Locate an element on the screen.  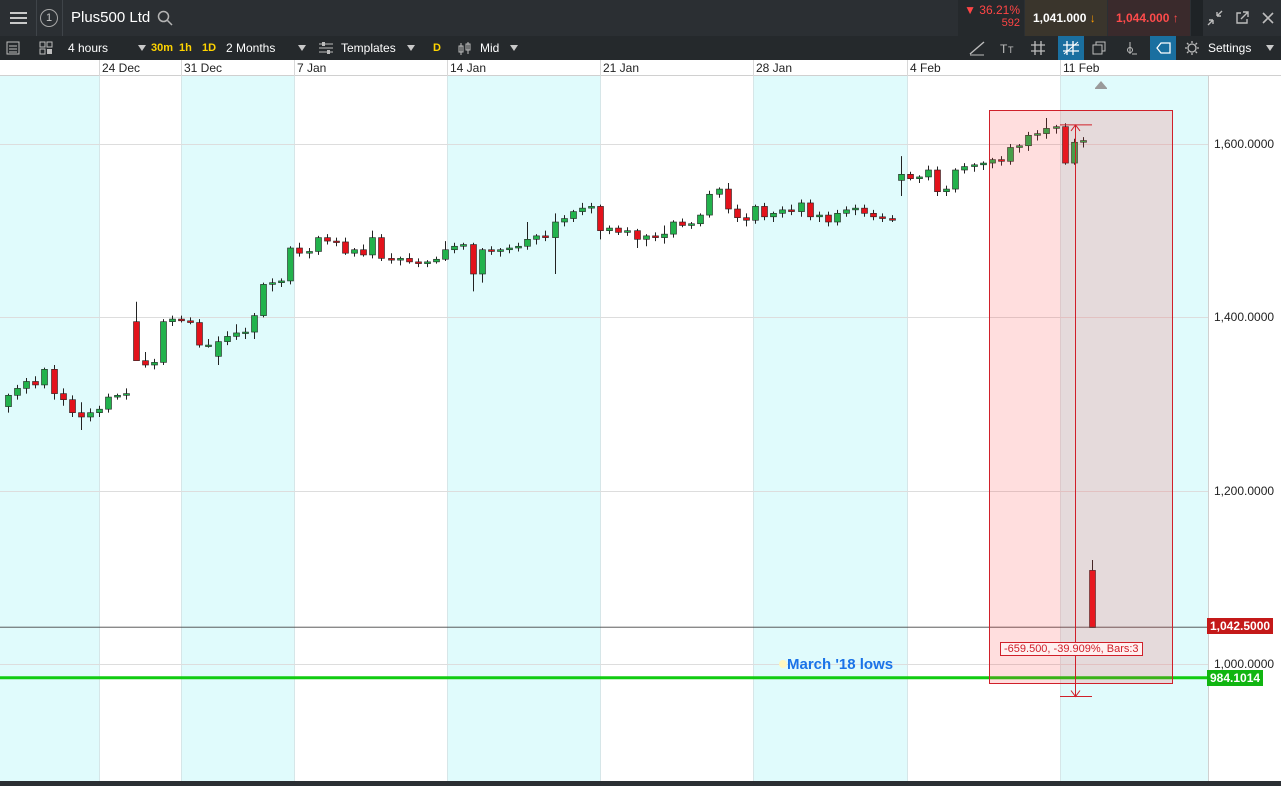
interval-1d-button: 1D is located at coordinates (209, 48).